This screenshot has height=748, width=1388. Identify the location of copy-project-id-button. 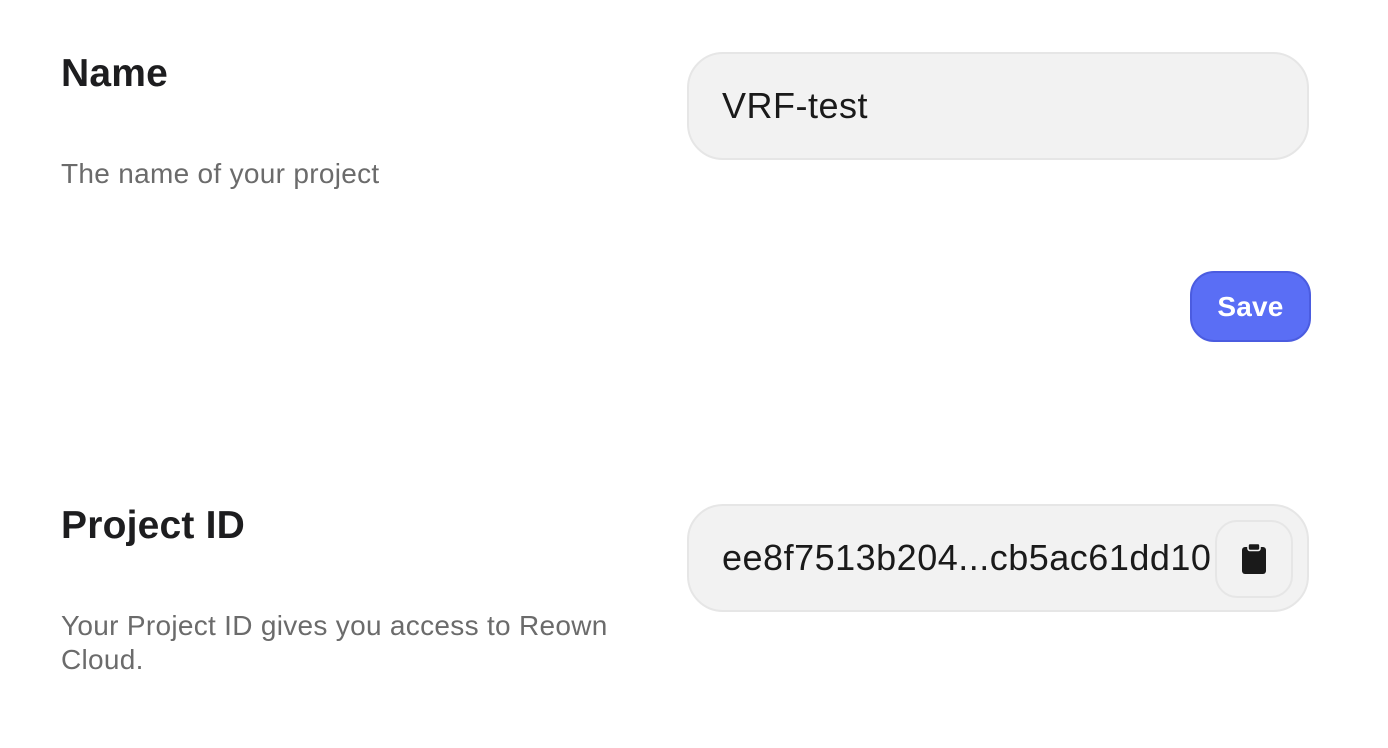
(1254, 559).